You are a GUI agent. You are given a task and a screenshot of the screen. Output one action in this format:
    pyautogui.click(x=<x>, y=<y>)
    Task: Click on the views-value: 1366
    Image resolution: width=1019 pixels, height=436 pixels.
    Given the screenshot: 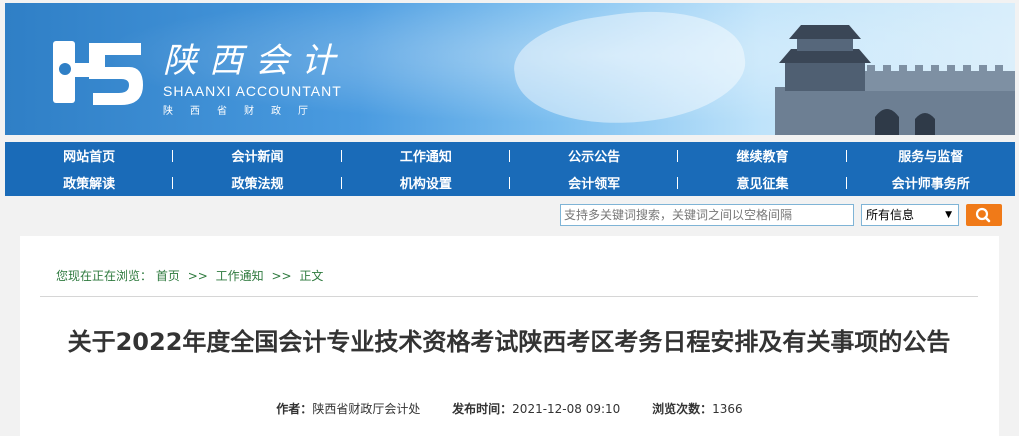 What is the action you would take?
    pyautogui.click(x=727, y=409)
    